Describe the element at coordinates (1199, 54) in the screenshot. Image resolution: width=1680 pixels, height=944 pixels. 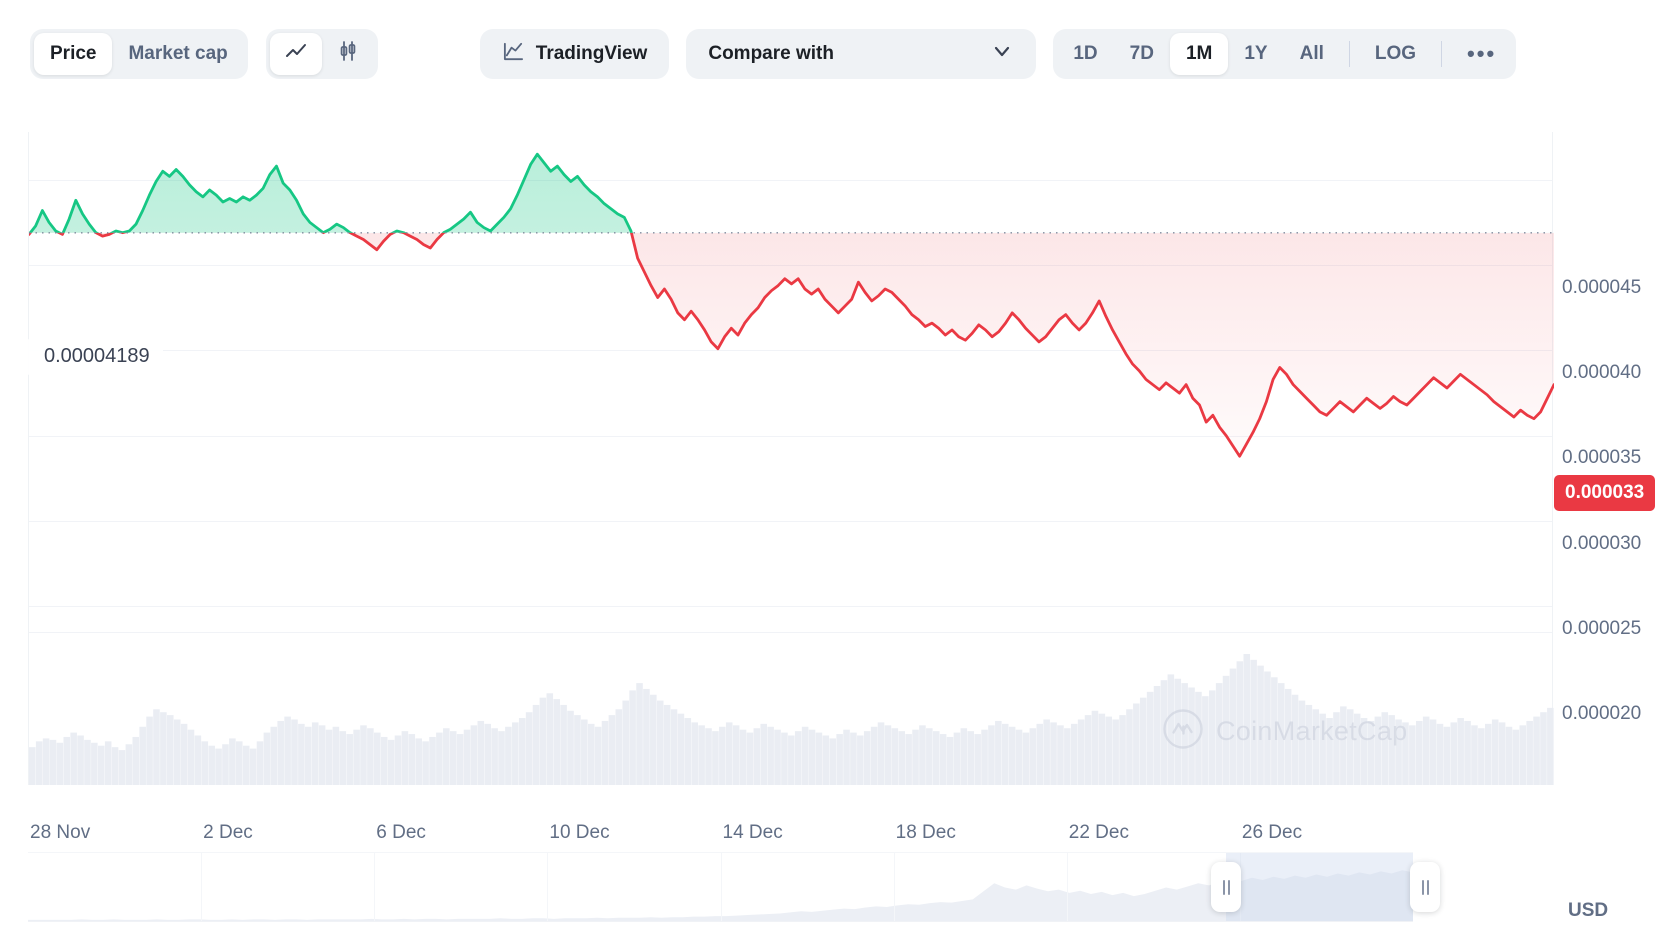
I see `range-1m: 1M` at that location.